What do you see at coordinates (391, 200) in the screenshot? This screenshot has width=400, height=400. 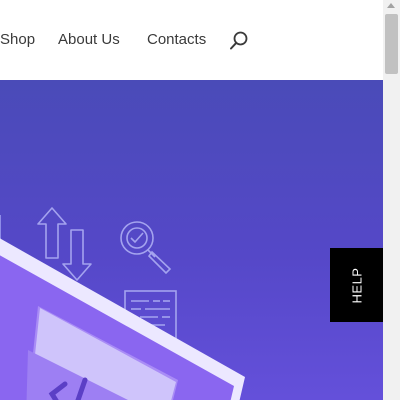 I see `page-scrollbar` at bounding box center [391, 200].